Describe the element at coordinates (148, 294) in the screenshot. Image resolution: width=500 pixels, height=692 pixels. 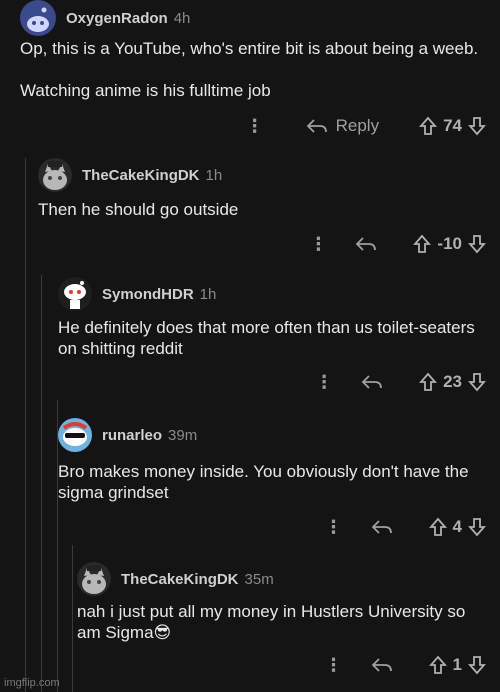
I see `username: SymondHDR` at that location.